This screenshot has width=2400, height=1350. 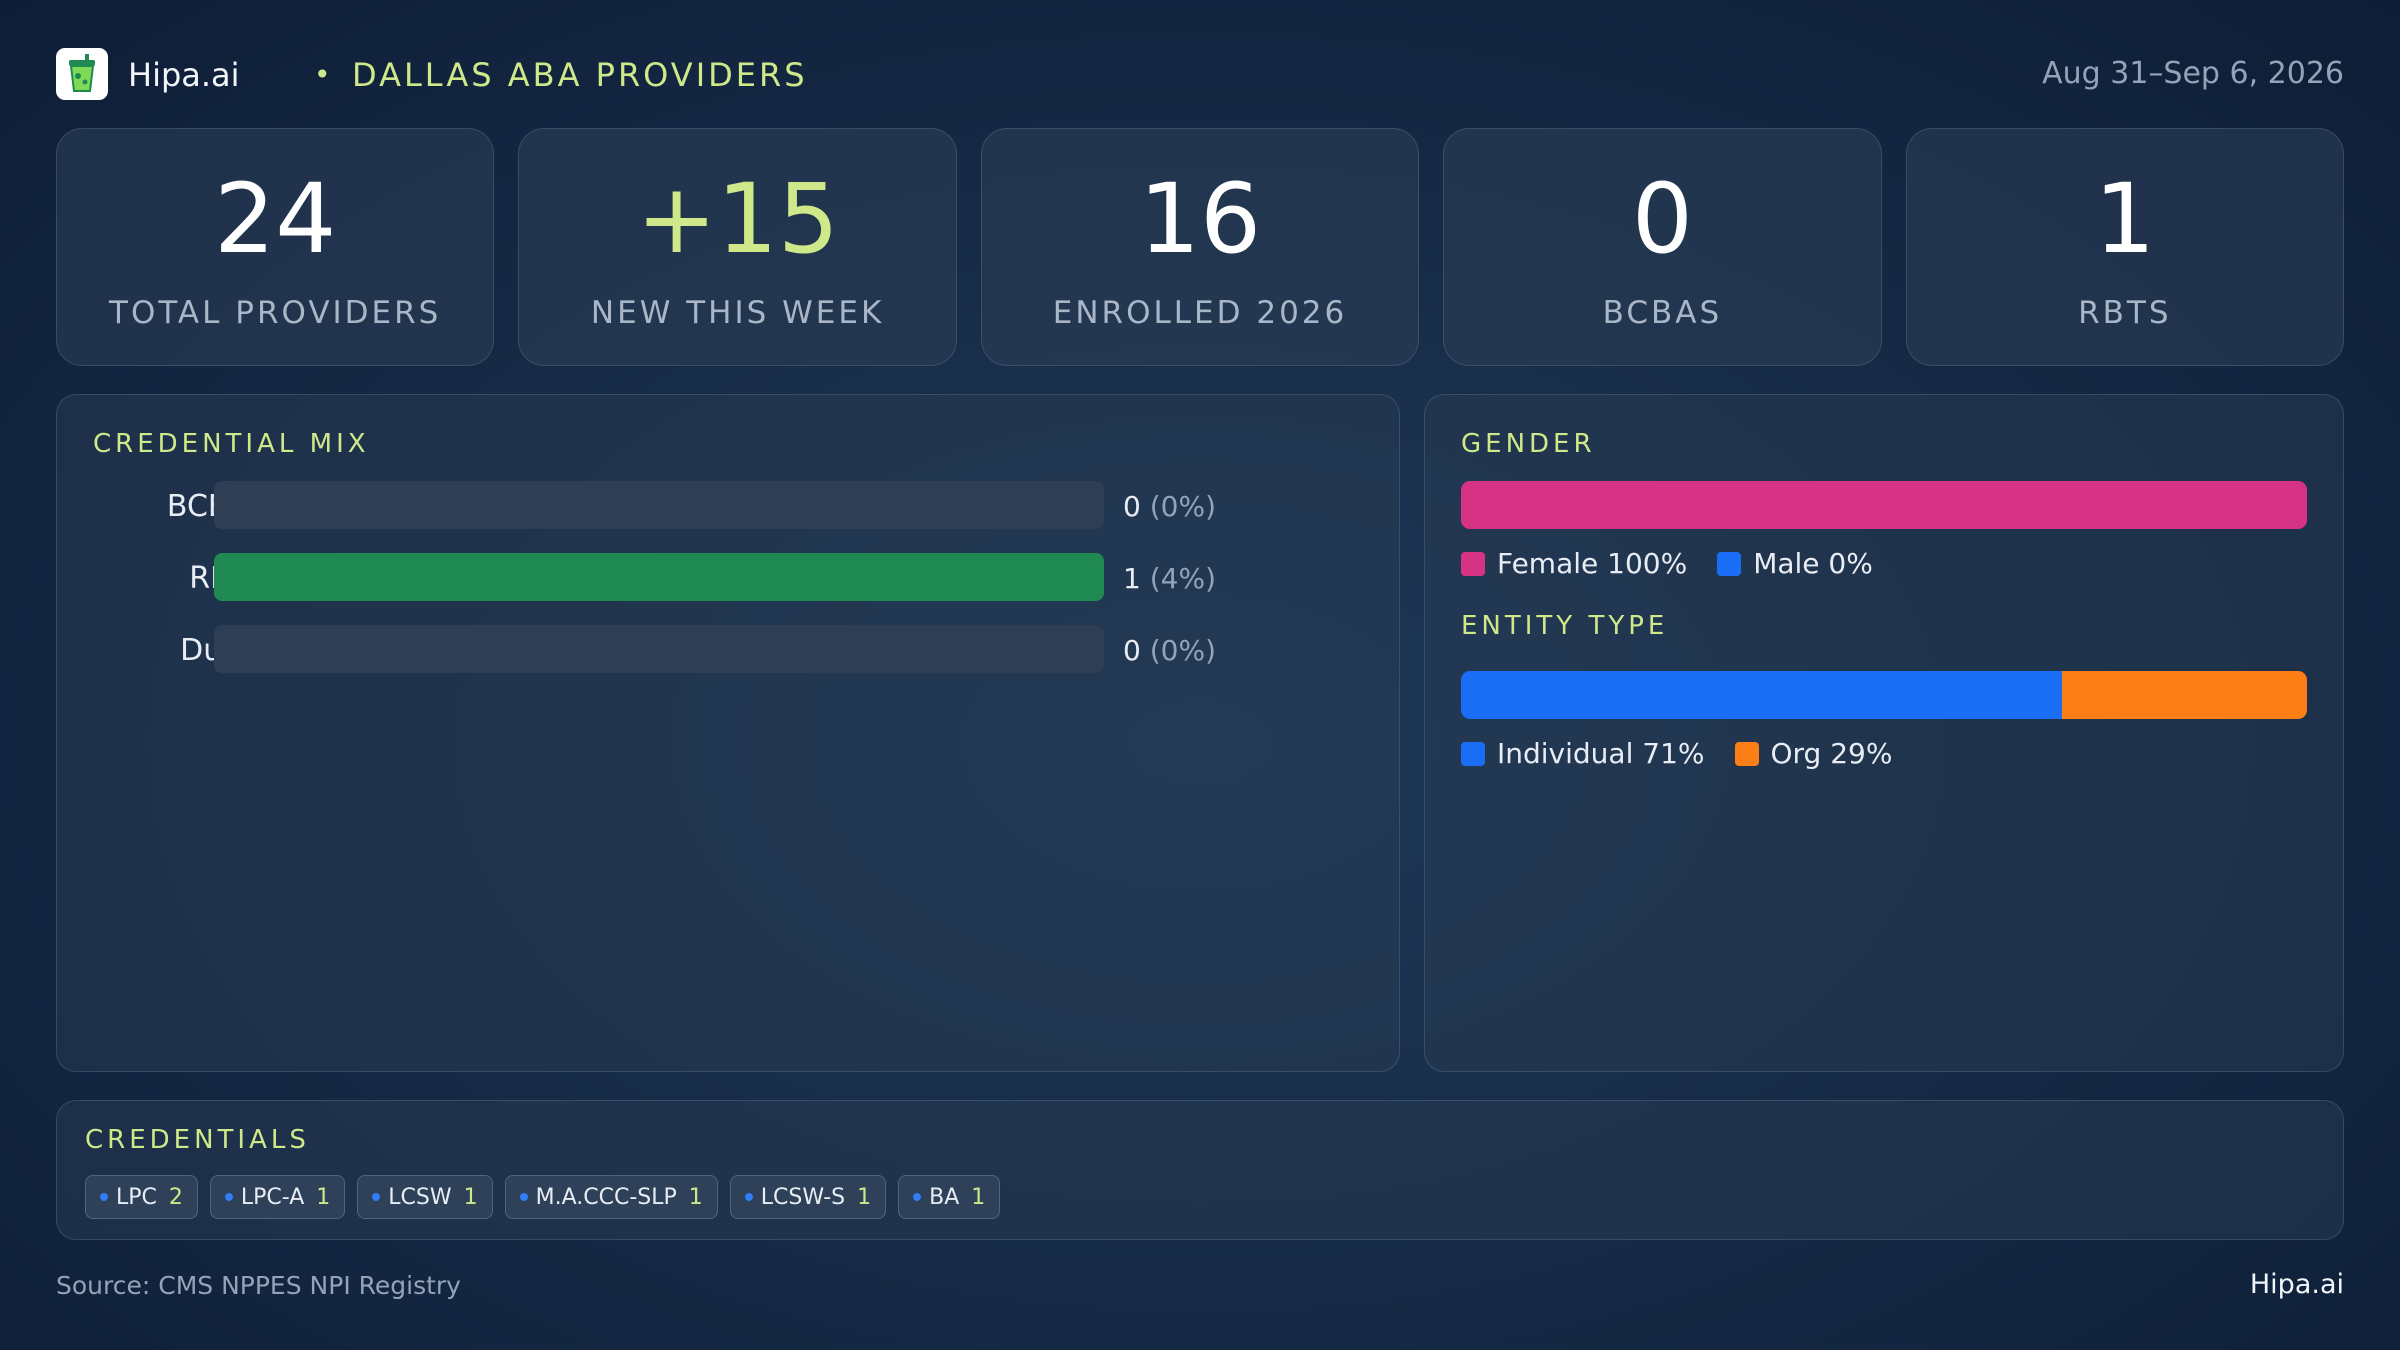 I want to click on stat-card-bcbas: 0 BCBAS, so click(x=1662, y=247).